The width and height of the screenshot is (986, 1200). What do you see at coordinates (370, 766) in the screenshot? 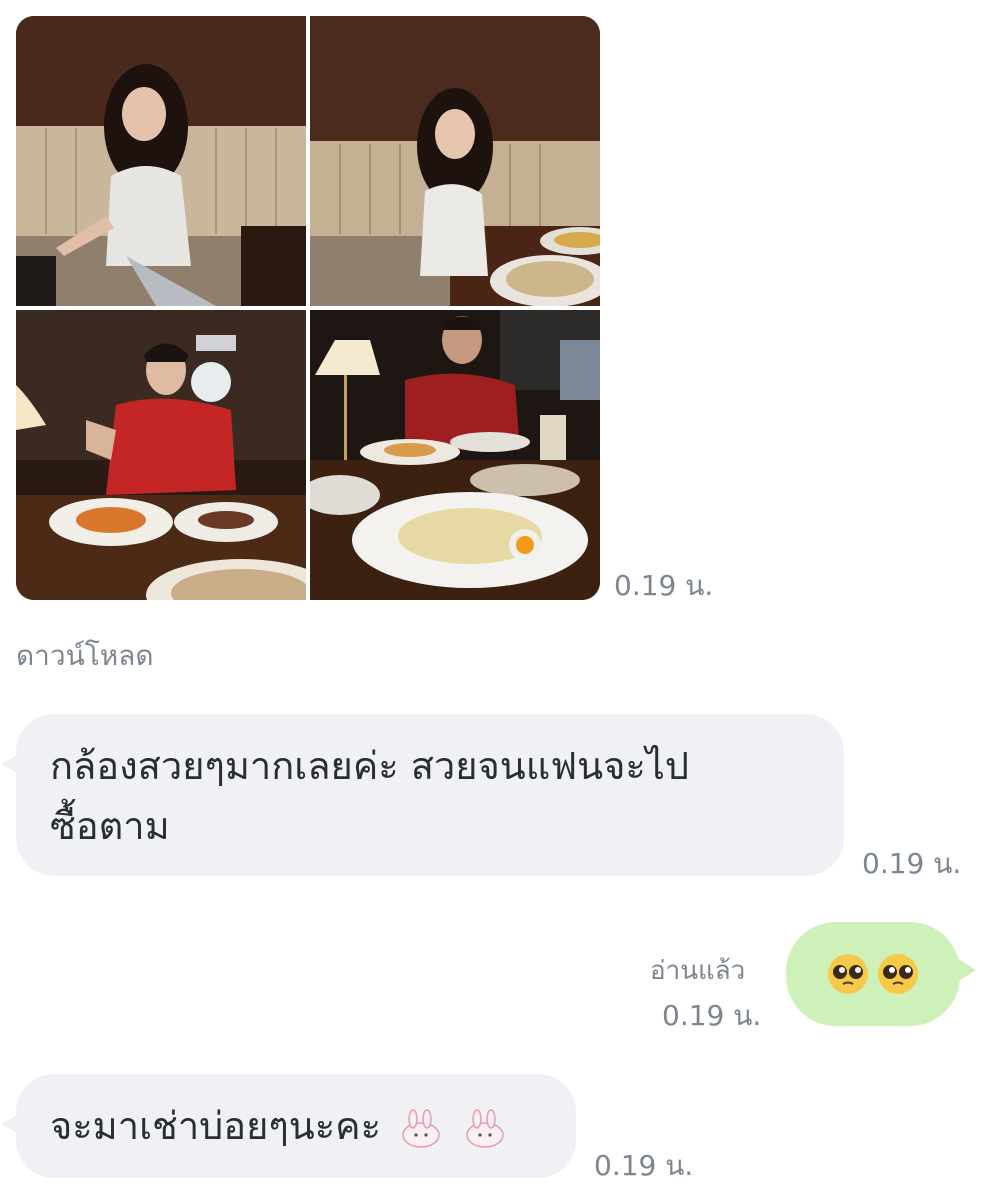
I see `message-text: กล้องสวยๆมากเลยค่ะ สวยจนแฟนจะไป` at bounding box center [370, 766].